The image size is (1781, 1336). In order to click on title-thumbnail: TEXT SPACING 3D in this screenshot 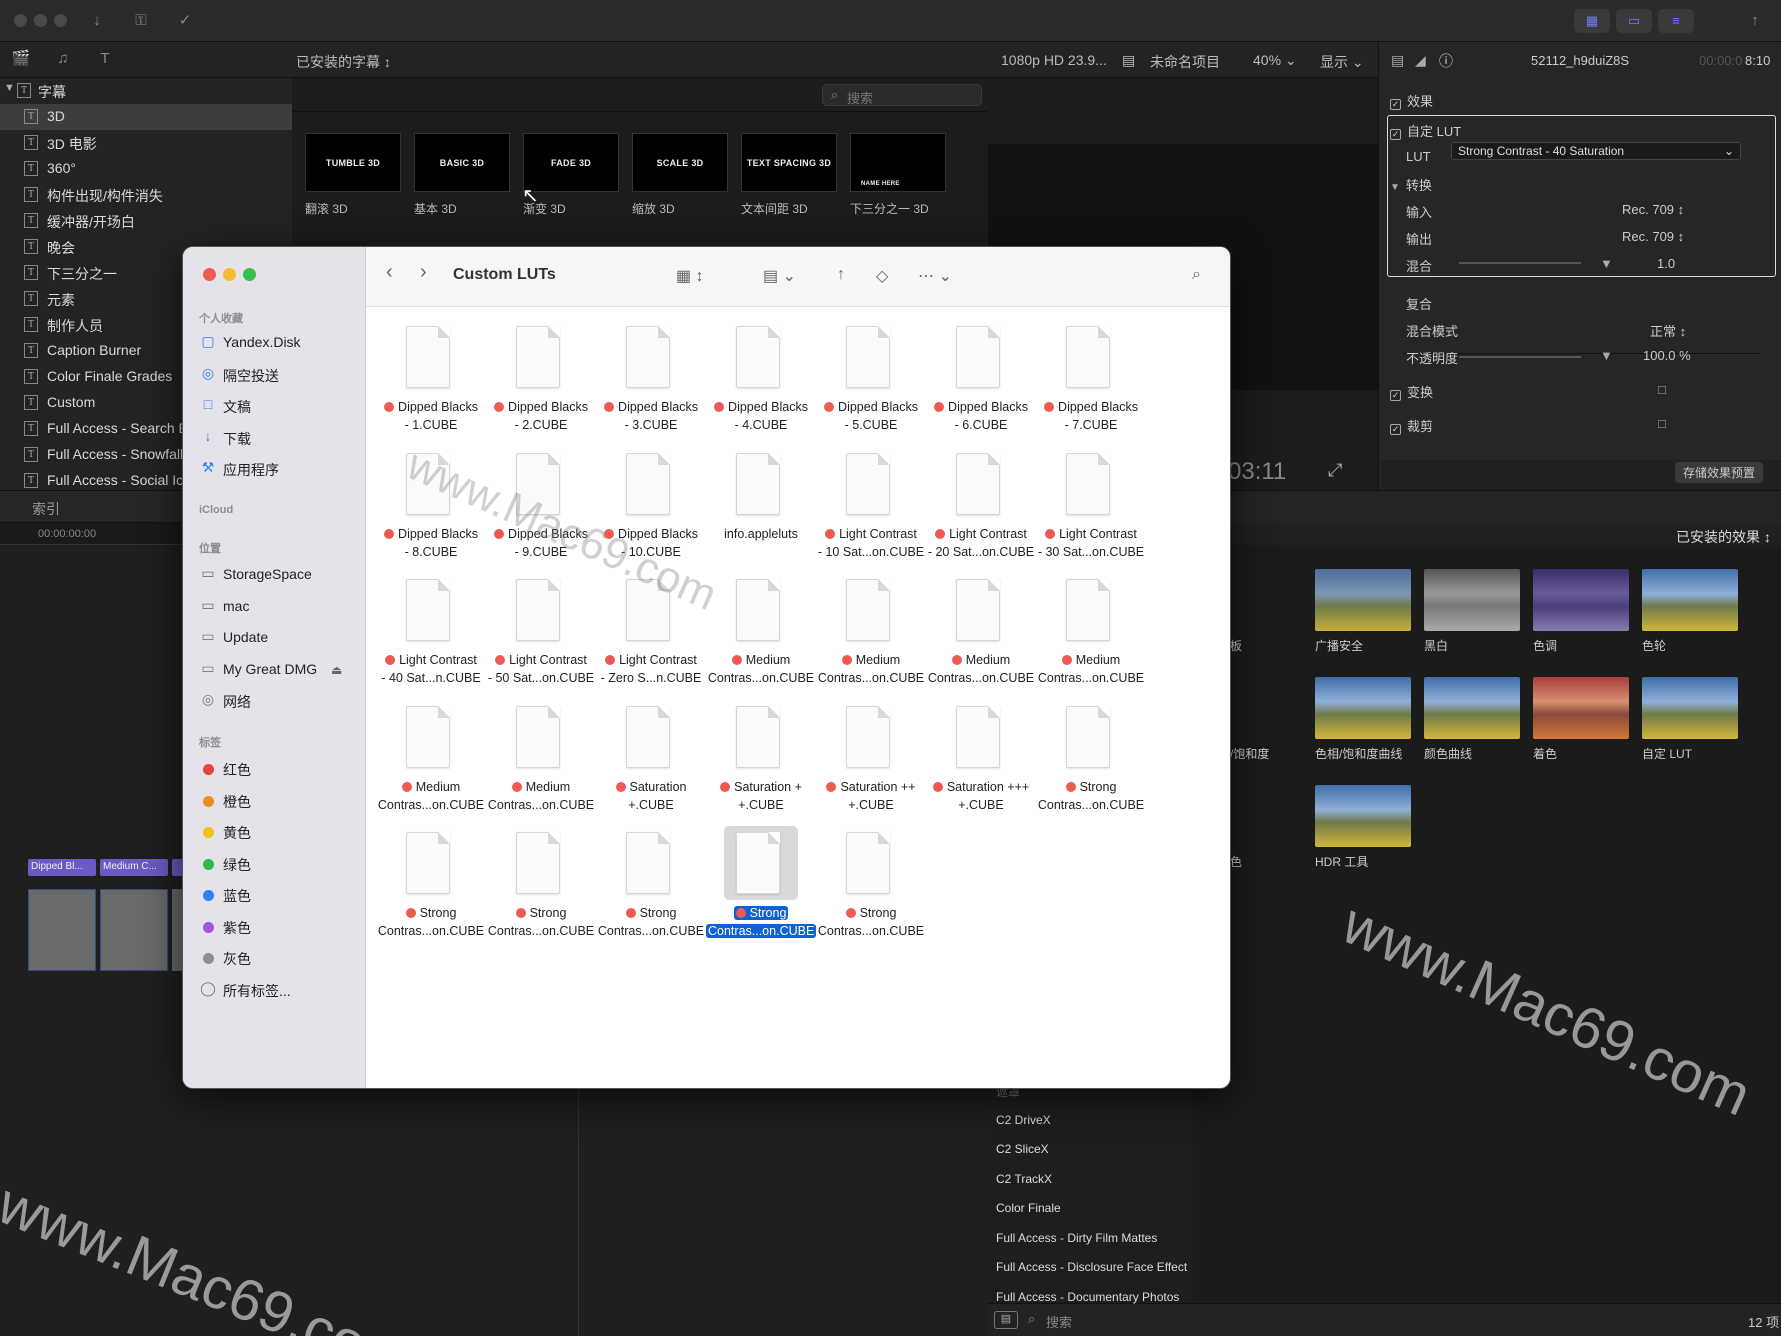, I will do `click(789, 162)`.